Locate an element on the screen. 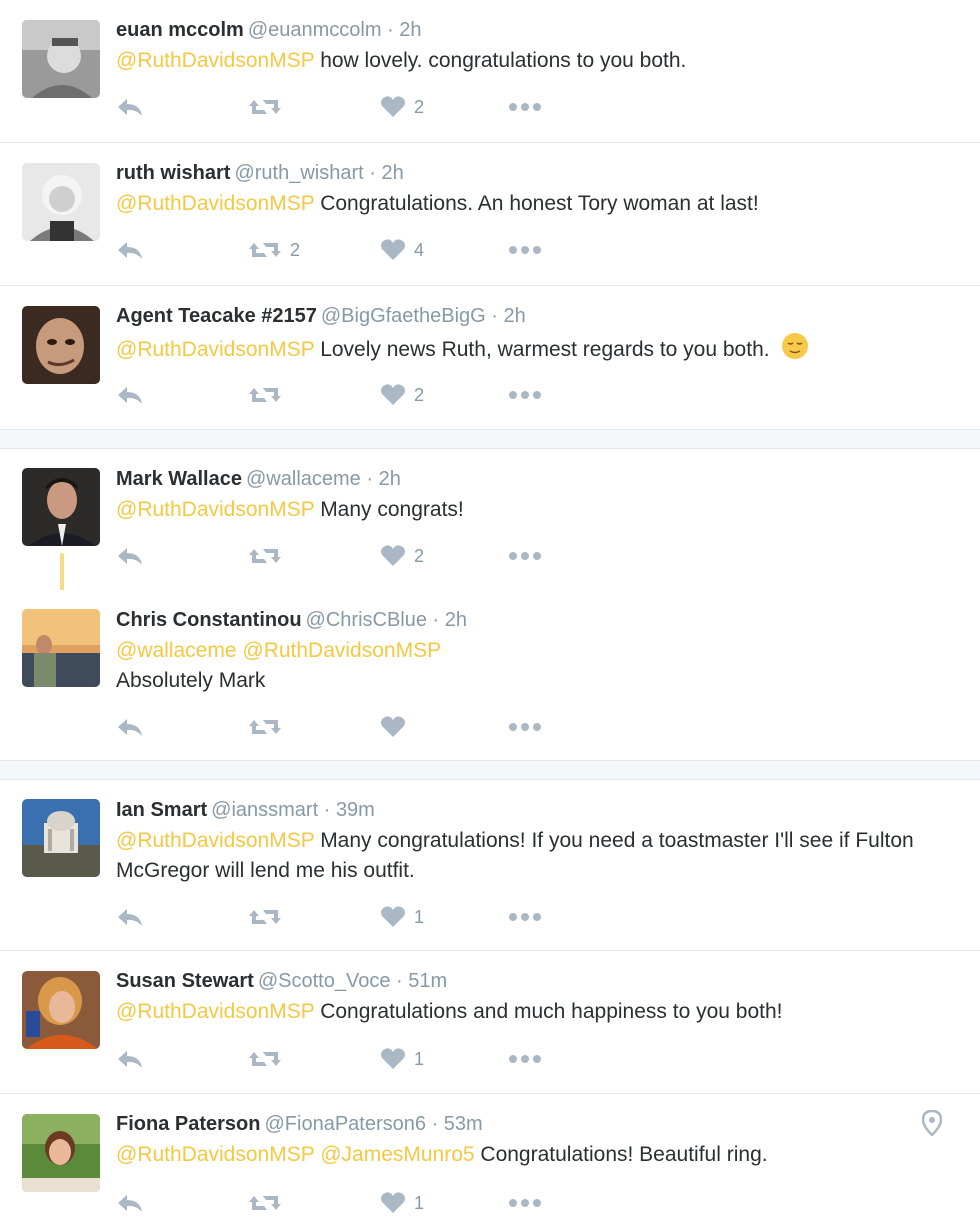 The image size is (980, 1222). user-handle: @ChrisCBlue is located at coordinates (366, 620).